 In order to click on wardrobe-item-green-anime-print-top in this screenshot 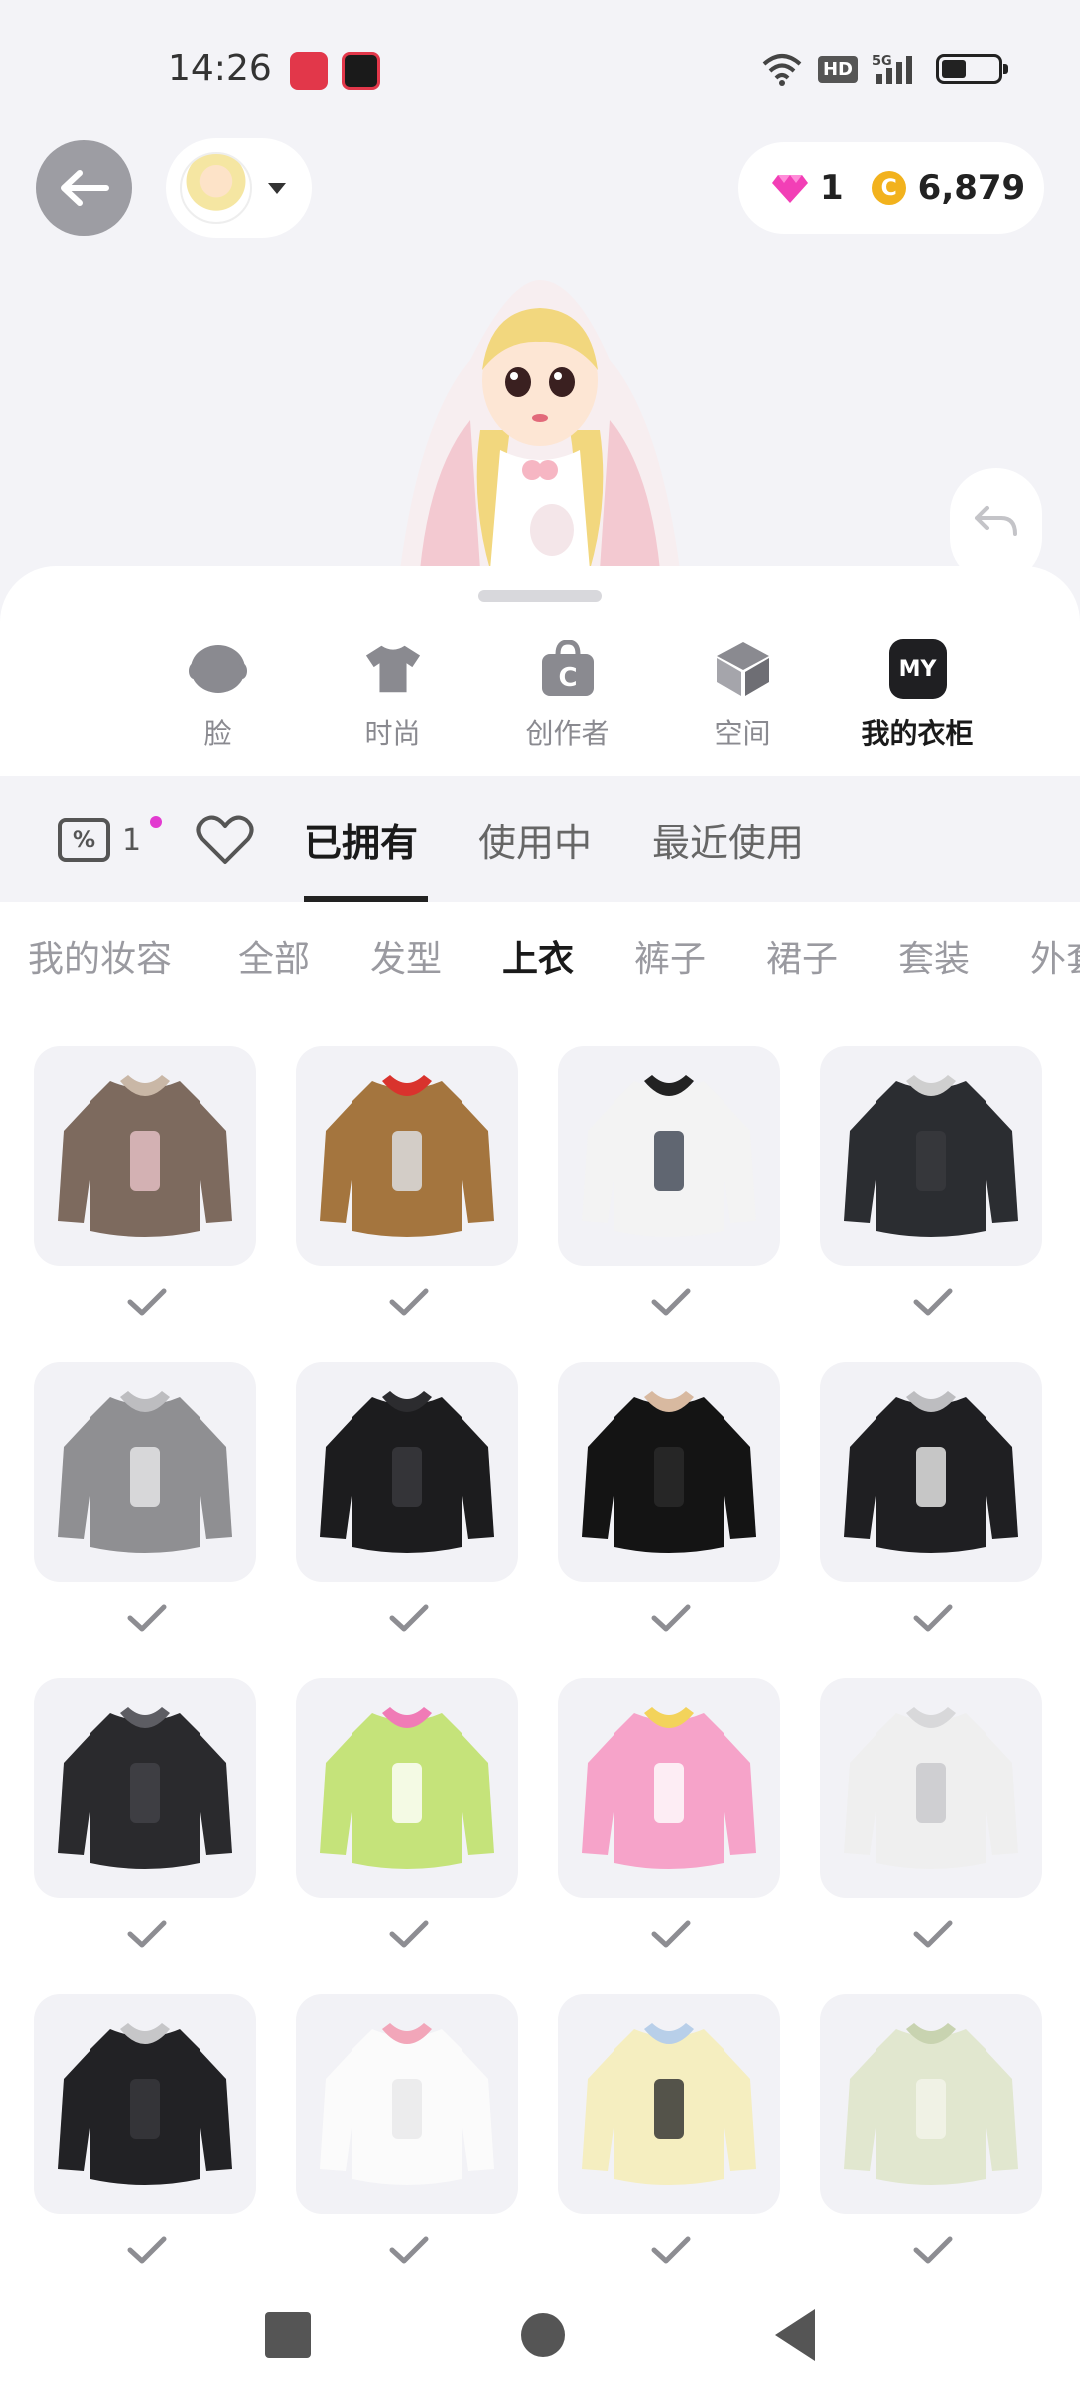, I will do `click(407, 1828)`.